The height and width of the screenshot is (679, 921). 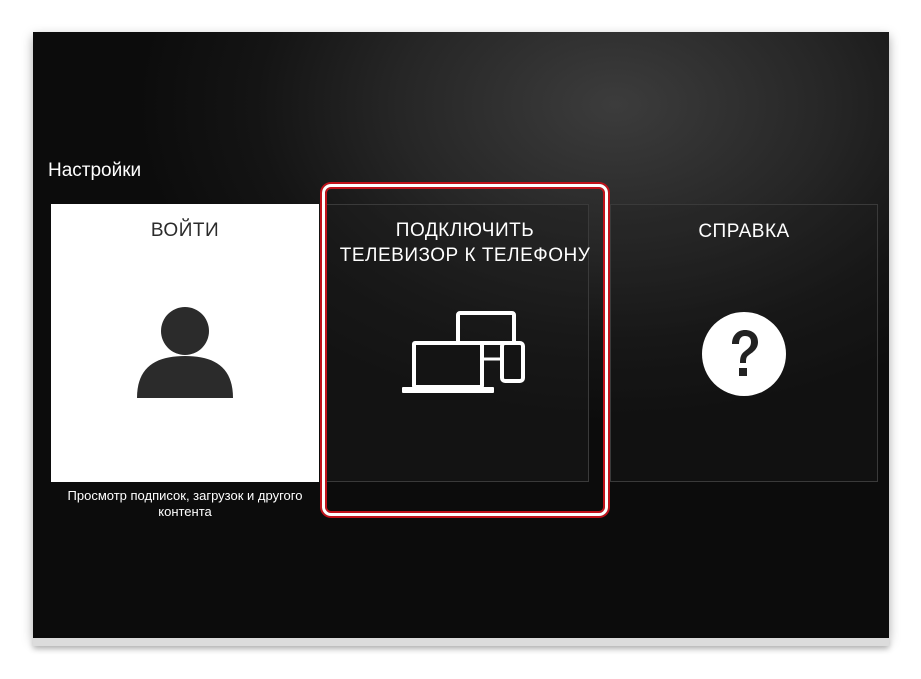 What do you see at coordinates (465, 255) in the screenshot?
I see `connect-tile-label-line2: ТЕЛЕВИЗОР К ТЕЛЕФОНУ` at bounding box center [465, 255].